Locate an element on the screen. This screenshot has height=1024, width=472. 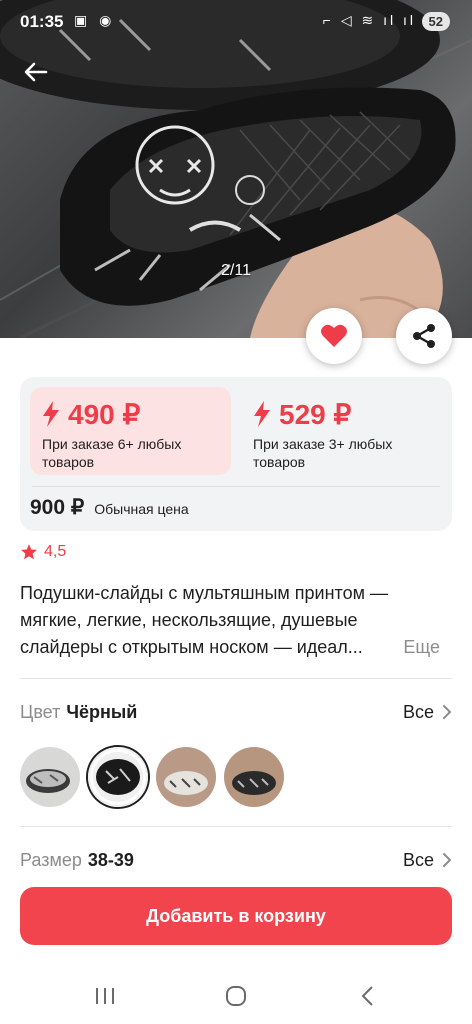
color-label: Цвет is located at coordinates (40, 711).